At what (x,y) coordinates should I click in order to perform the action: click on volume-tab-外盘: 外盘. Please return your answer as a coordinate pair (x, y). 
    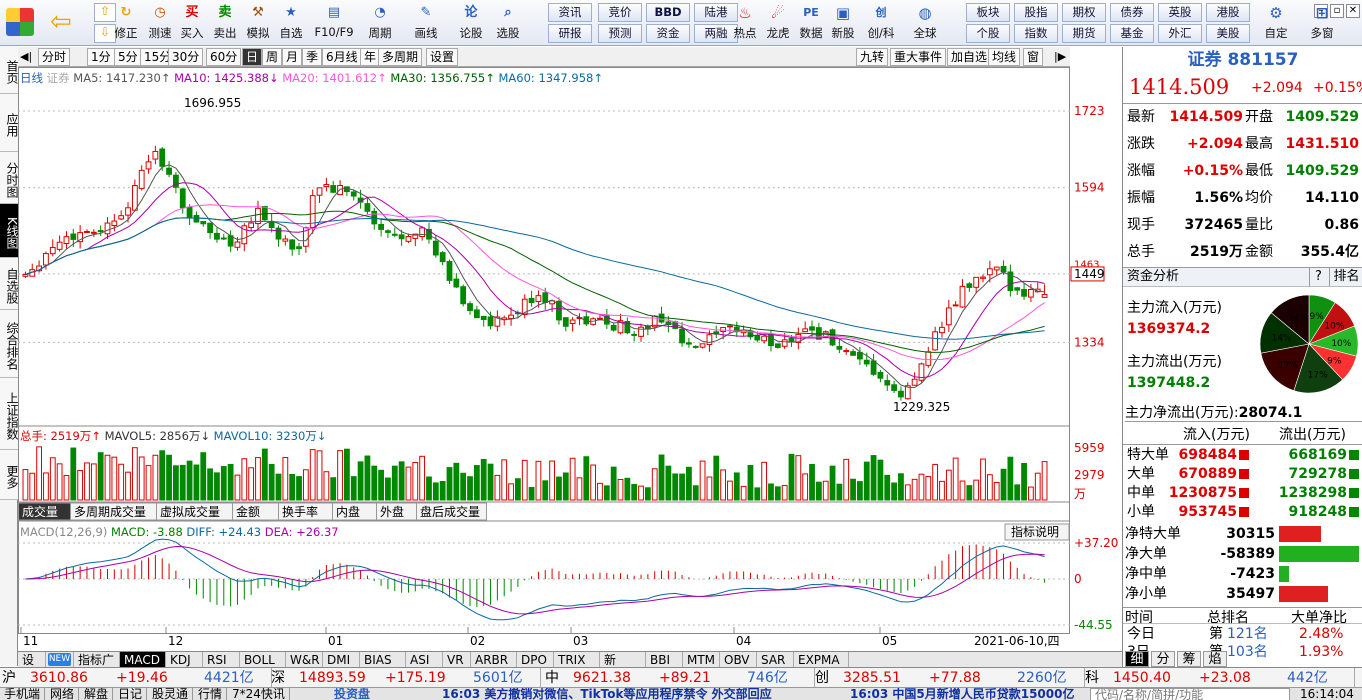
    Looking at the image, I should click on (396, 511).